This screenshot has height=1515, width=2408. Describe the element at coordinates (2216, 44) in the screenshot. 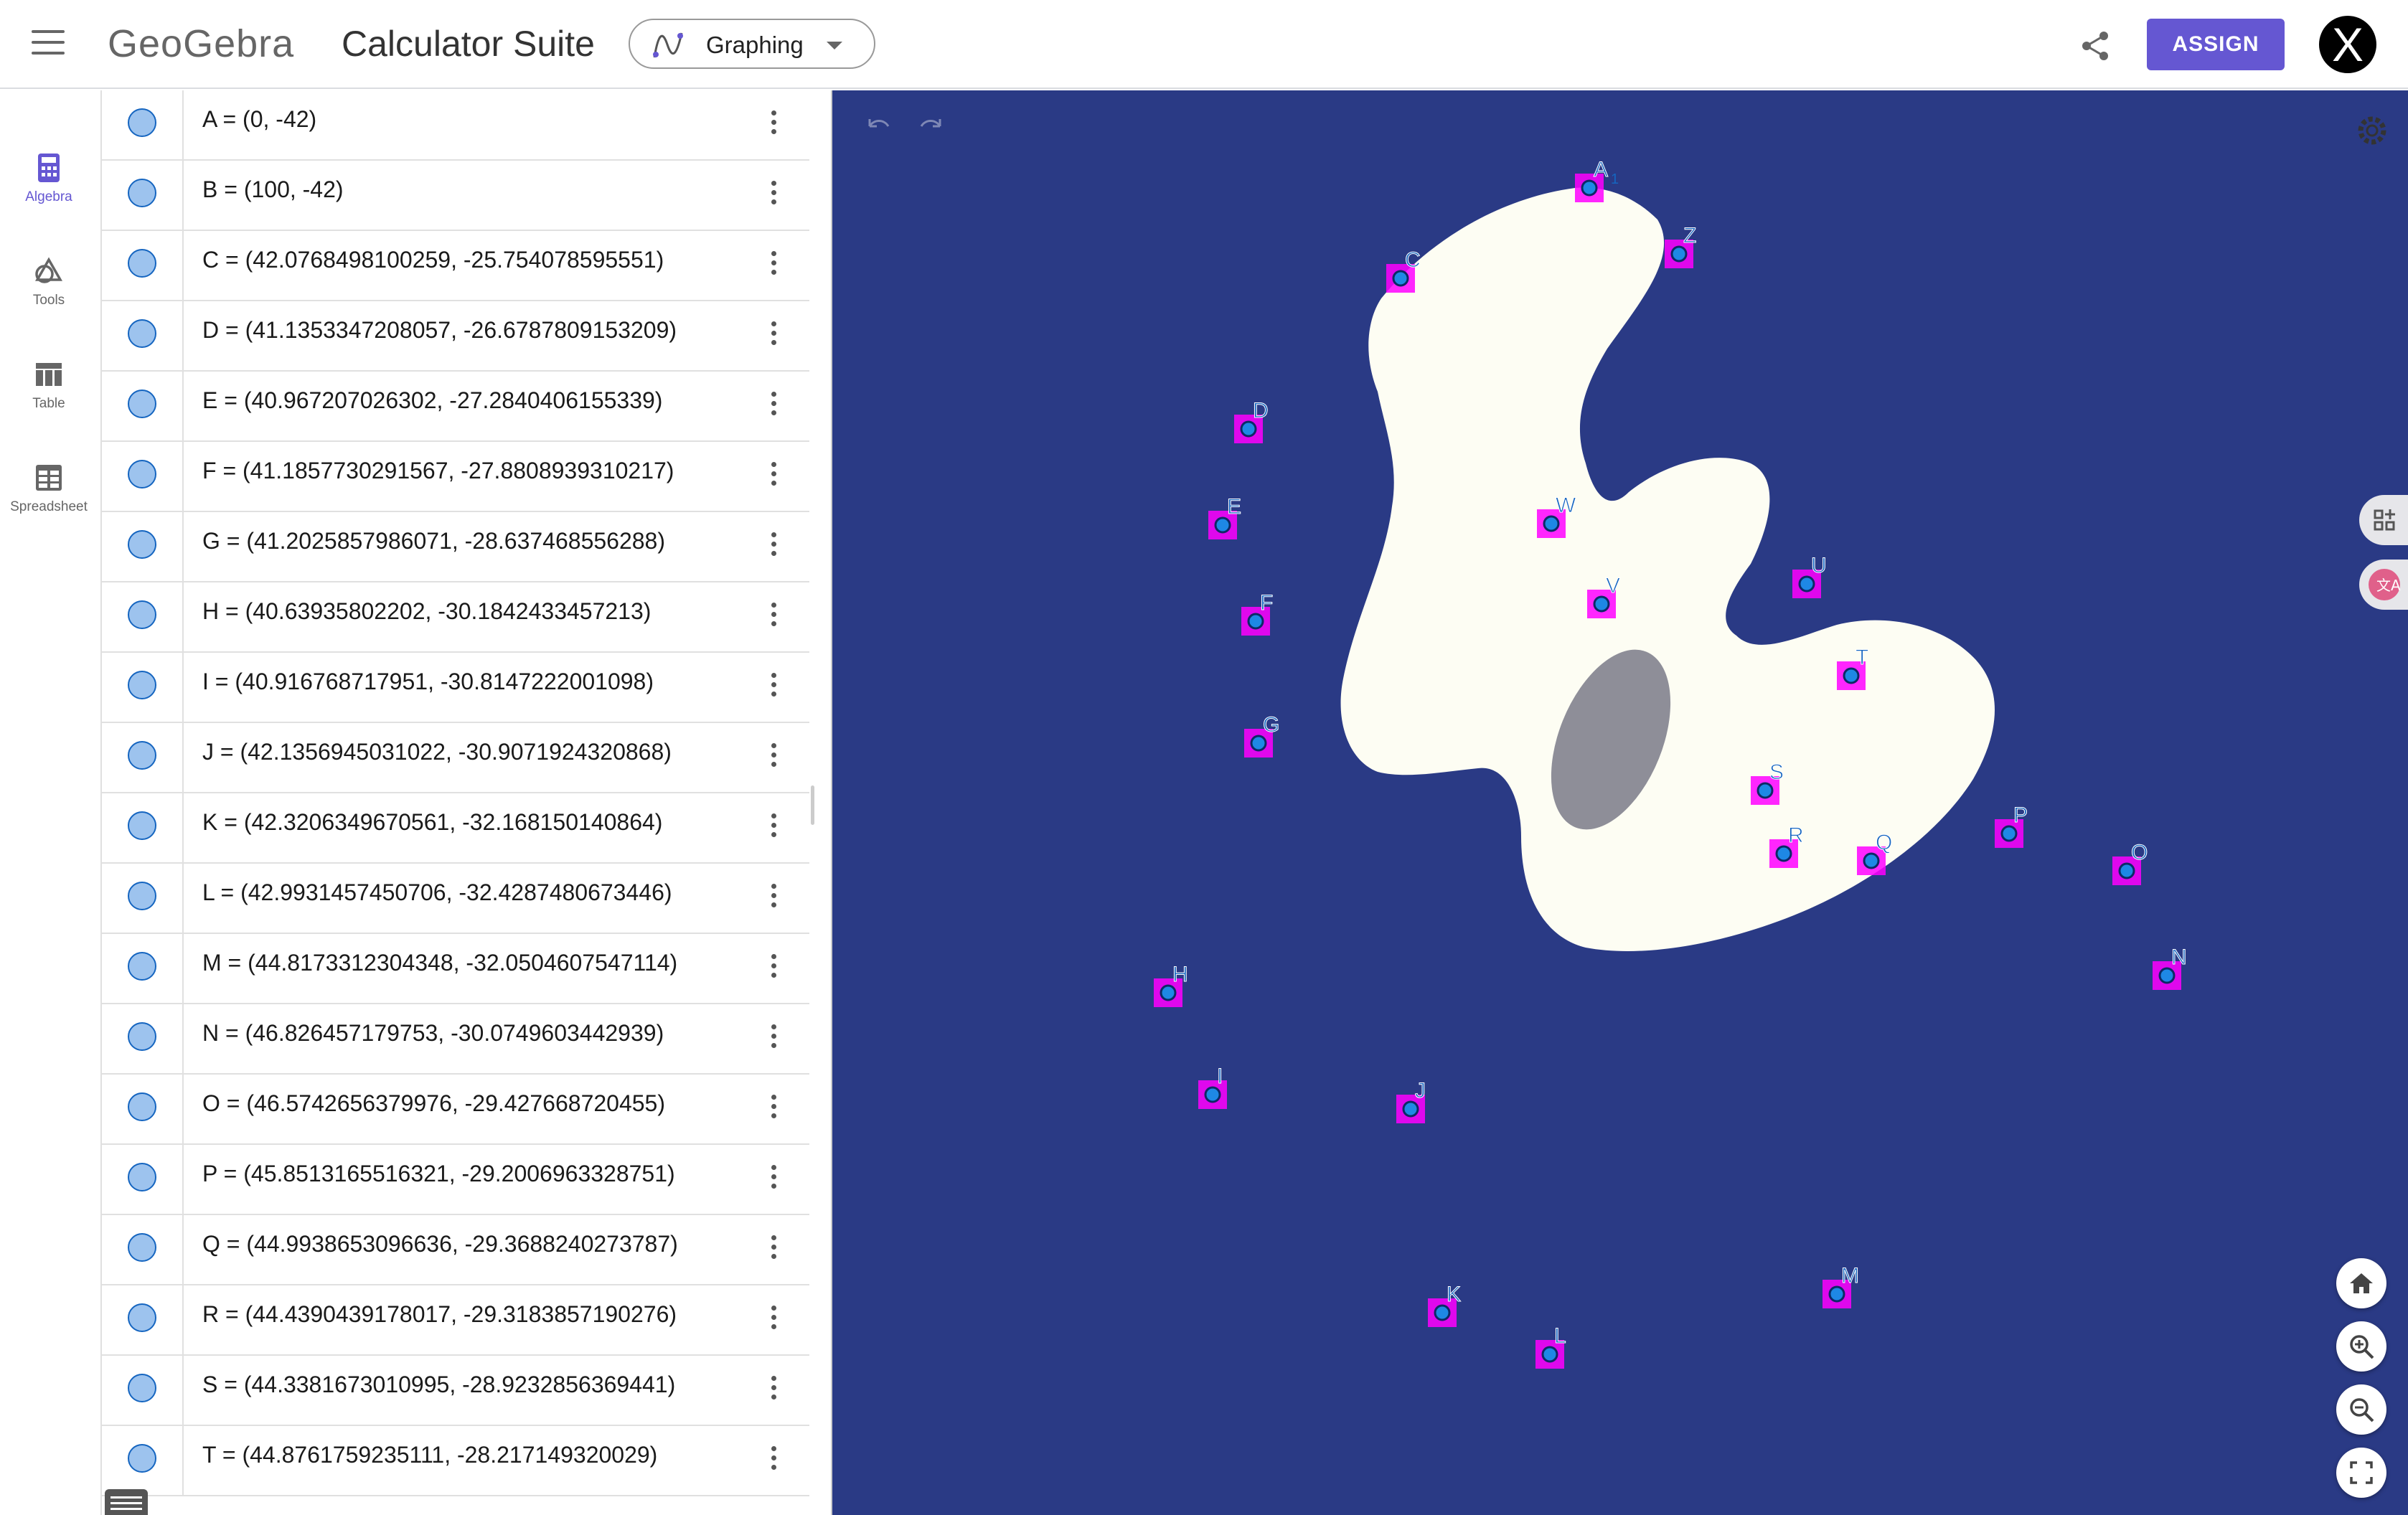

I see `assign-button: ASSIGN` at that location.